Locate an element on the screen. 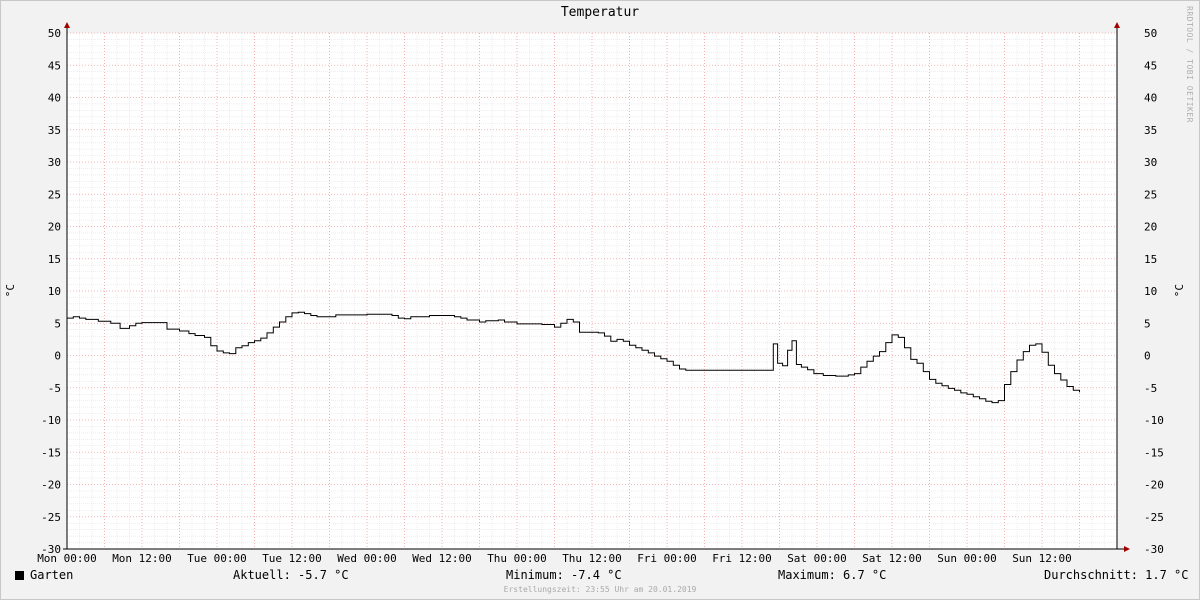  x-tick-label: Mon 00:00 is located at coordinates (67, 558).